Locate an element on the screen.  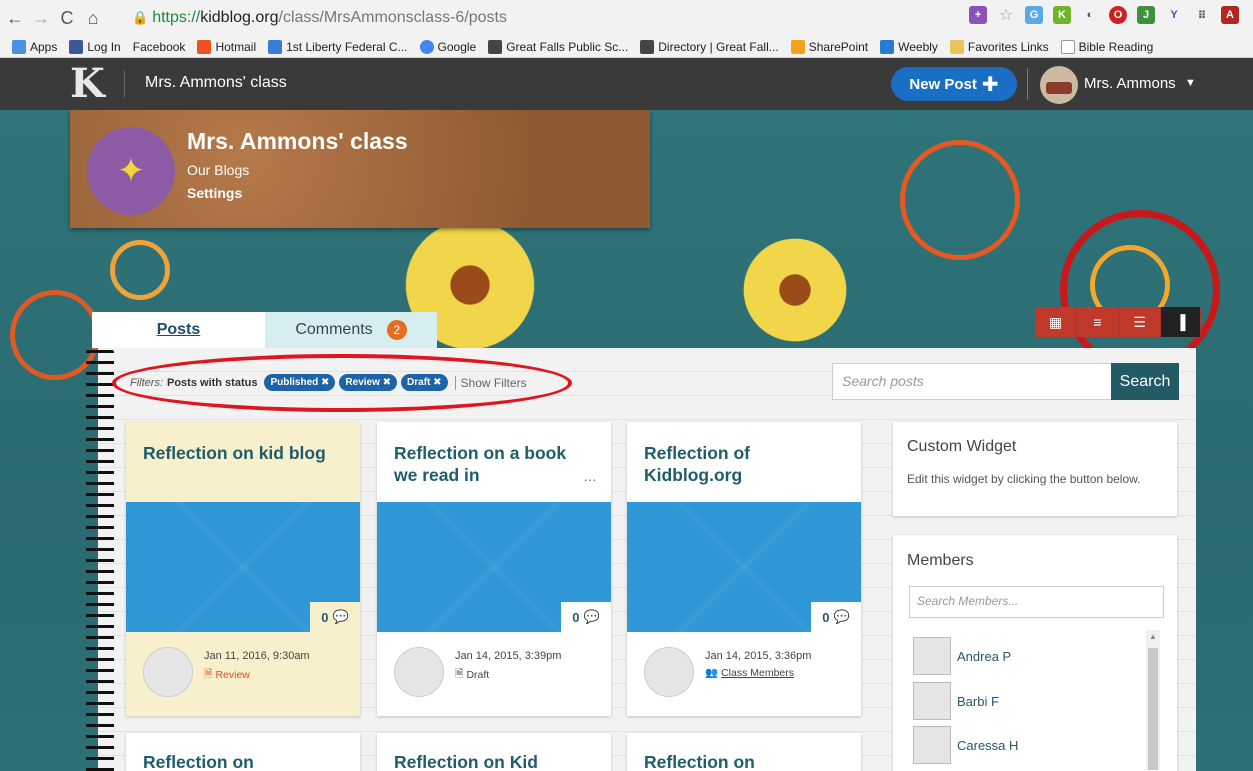
bookmark-sharepoint: SharePoint is located at coordinates (829, 46).